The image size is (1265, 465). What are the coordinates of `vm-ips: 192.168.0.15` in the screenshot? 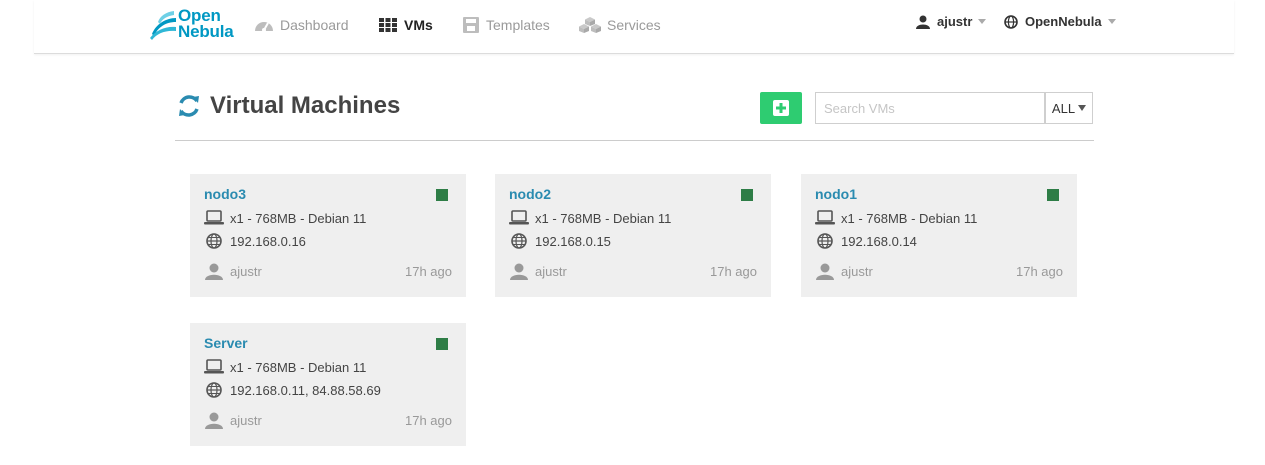 It's located at (573, 241).